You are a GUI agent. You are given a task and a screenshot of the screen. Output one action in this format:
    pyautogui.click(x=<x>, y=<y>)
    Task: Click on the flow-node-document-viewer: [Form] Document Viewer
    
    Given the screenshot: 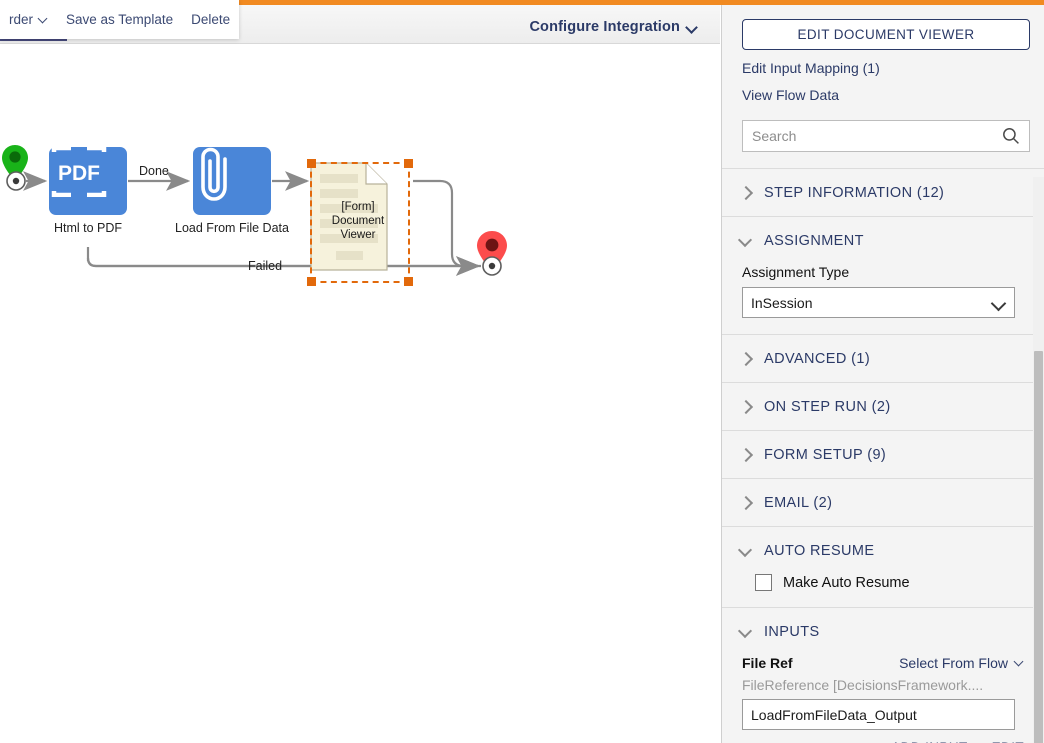 What is the action you would take?
    pyautogui.click(x=360, y=222)
    